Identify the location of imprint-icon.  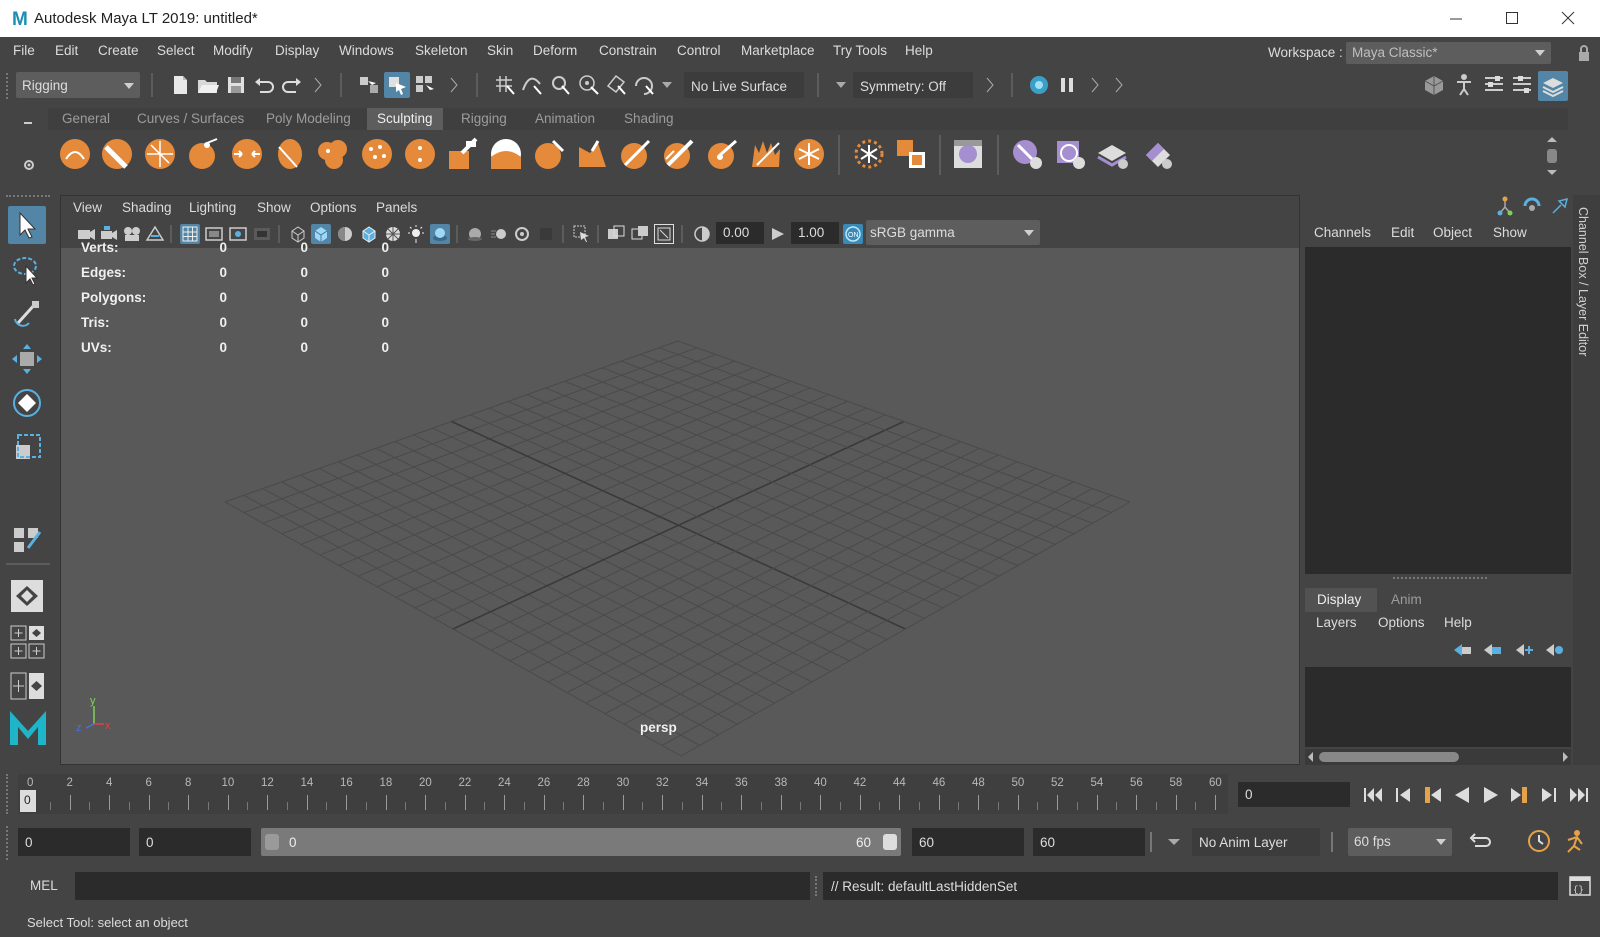
(463, 154).